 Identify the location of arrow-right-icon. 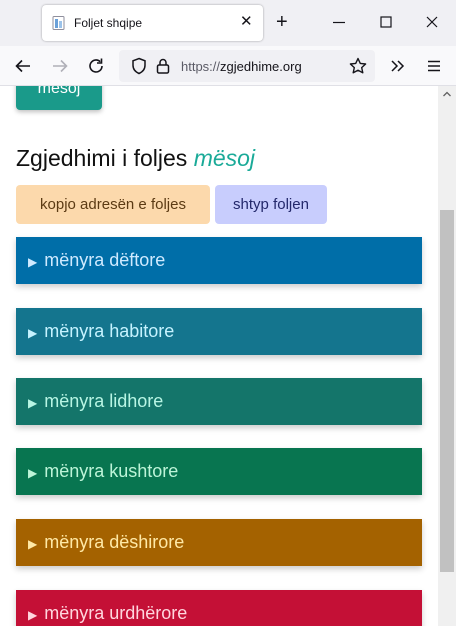
(60, 66).